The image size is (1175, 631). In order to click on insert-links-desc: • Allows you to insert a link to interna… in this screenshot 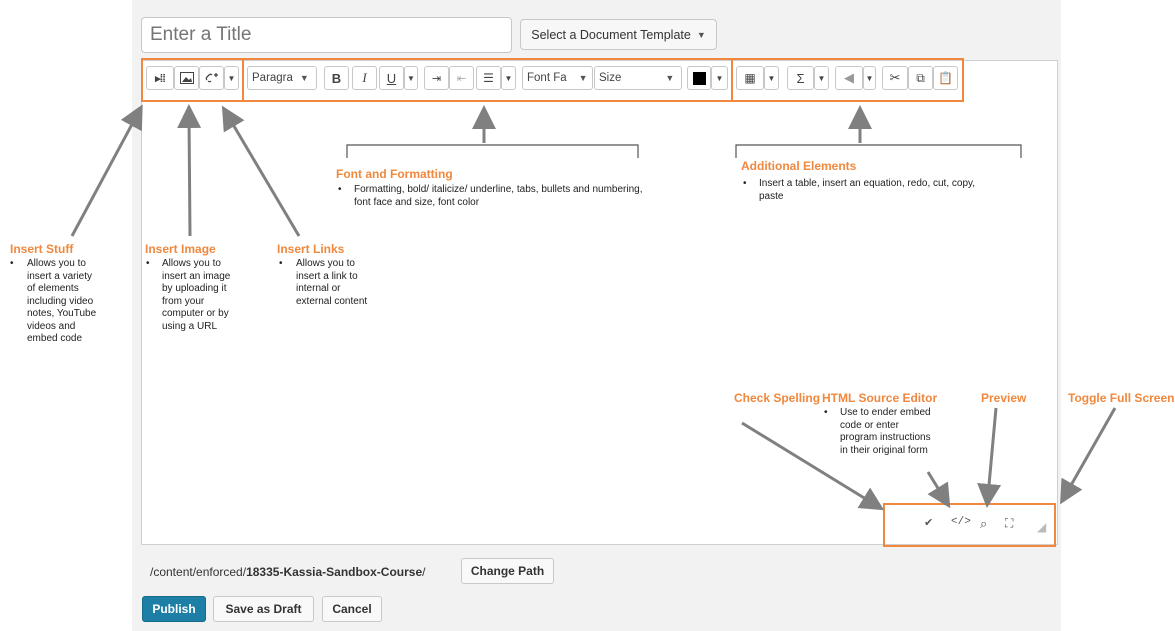, I will do `click(323, 282)`.